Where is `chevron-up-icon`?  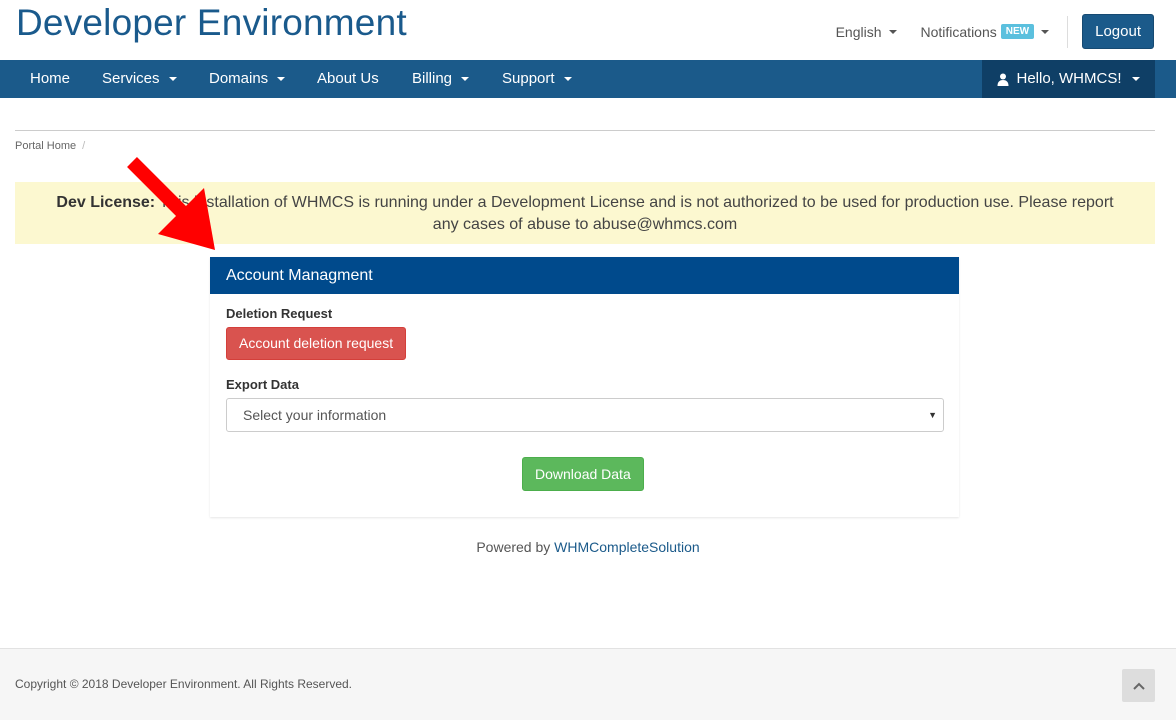 chevron-up-icon is located at coordinates (1138, 686).